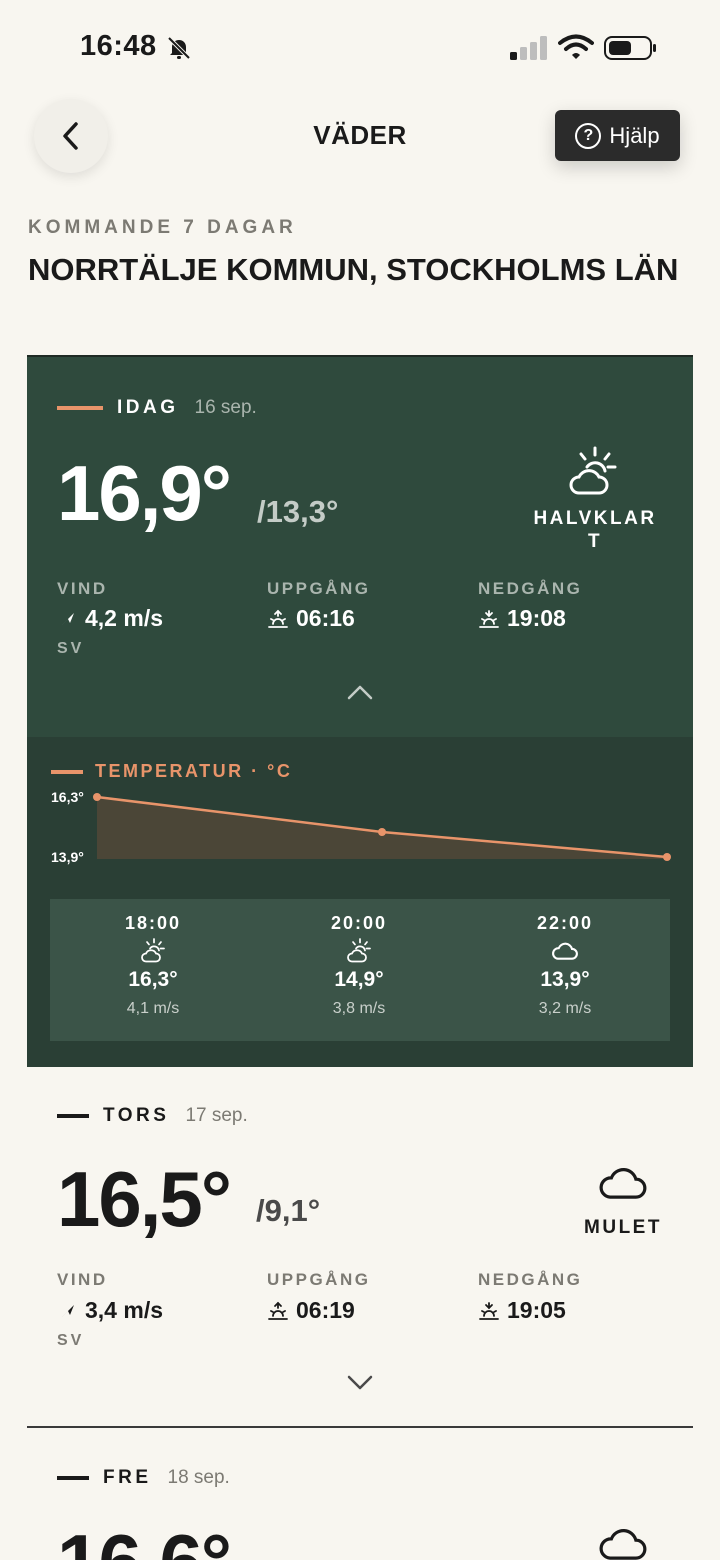 Image resolution: width=720 pixels, height=1560 pixels. Describe the element at coordinates (595, 518) in the screenshot. I see `condition-line-1: HALVKLAR` at that location.